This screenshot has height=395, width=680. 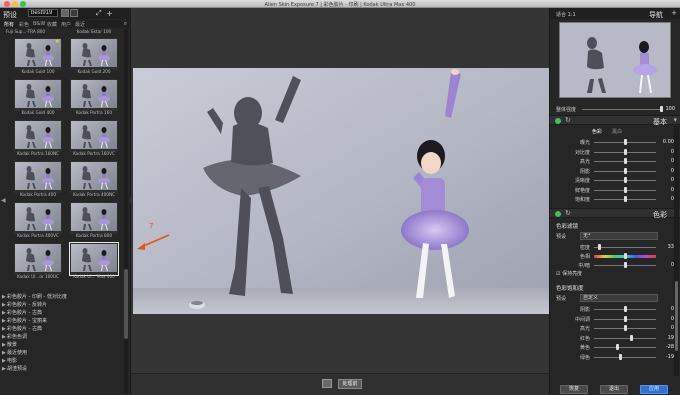 What do you see at coordinates (94, 56) in the screenshot?
I see `preset-thumbnail: Kodak Gold 200` at bounding box center [94, 56].